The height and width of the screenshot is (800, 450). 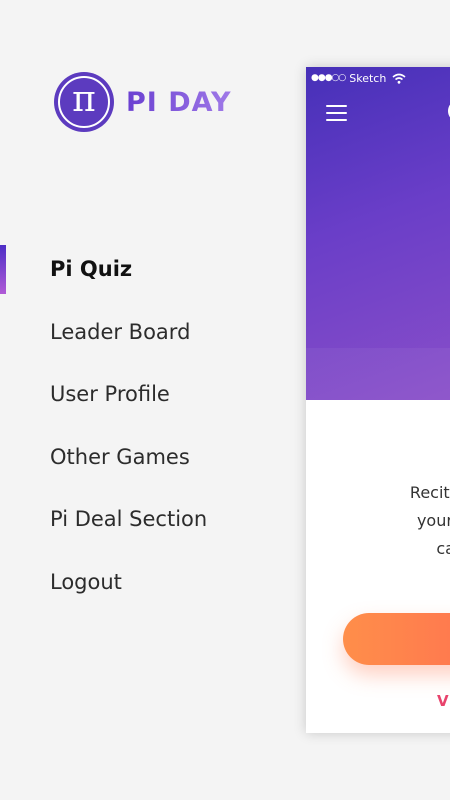 What do you see at coordinates (443, 548) in the screenshot?
I see `intro-line: can y` at bounding box center [443, 548].